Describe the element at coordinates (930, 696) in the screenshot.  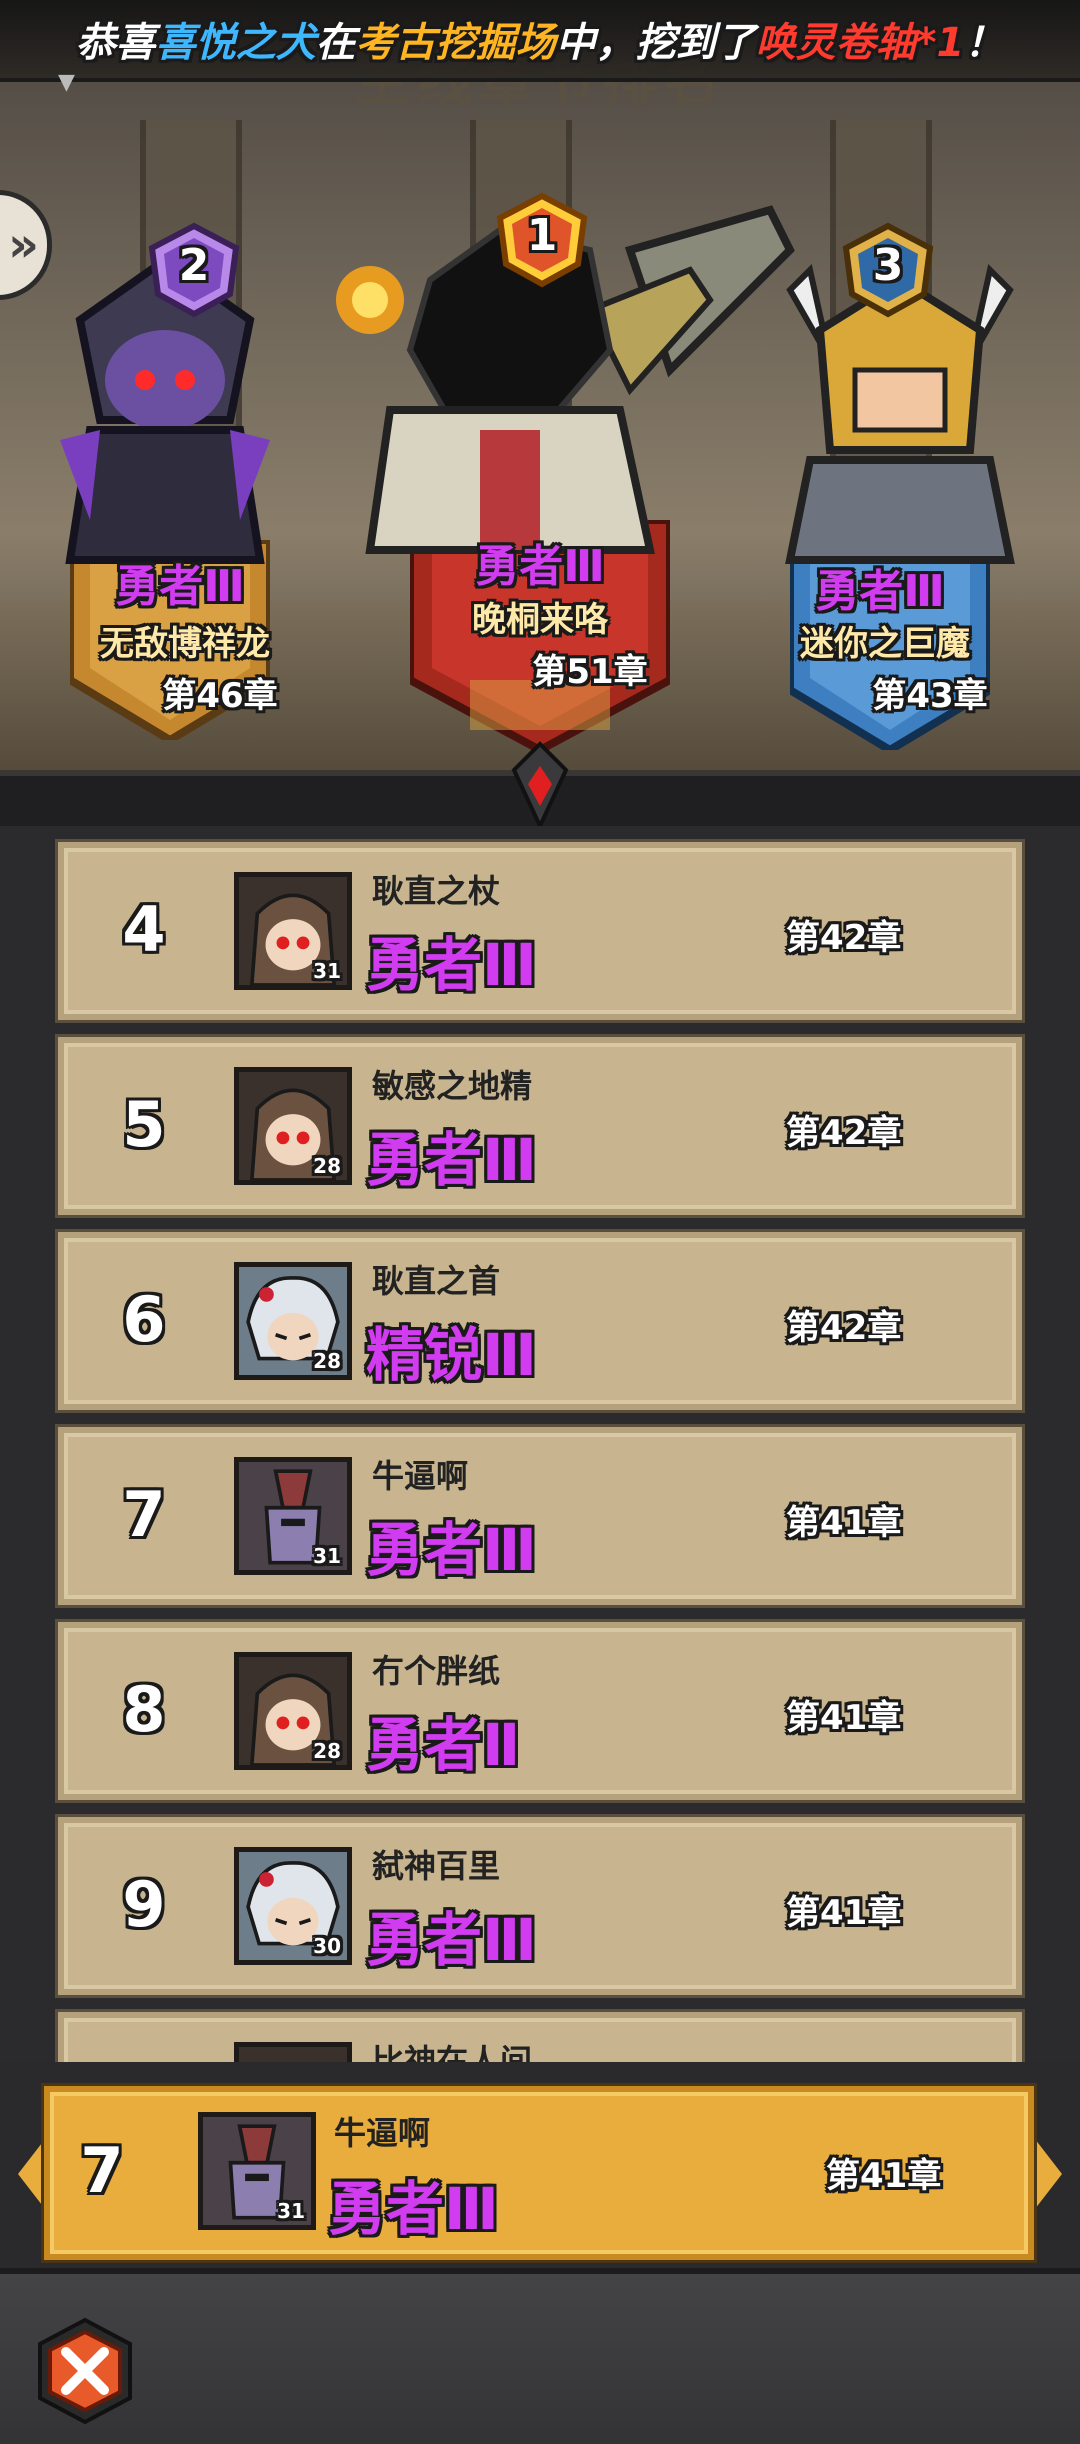
I see `podium-chapter: 第43章` at that location.